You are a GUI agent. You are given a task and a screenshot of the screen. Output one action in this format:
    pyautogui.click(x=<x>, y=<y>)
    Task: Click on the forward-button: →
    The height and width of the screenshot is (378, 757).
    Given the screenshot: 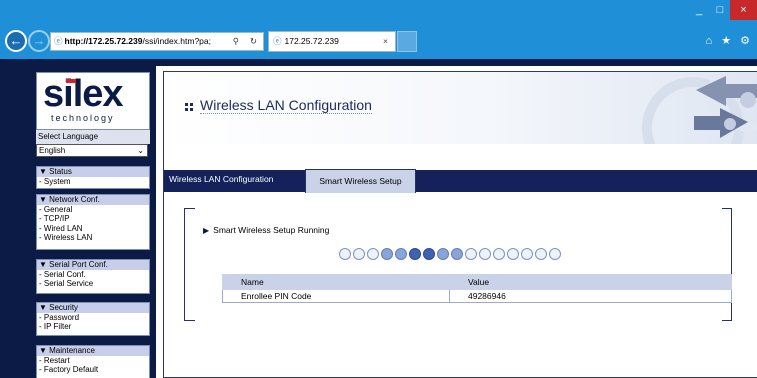 What is the action you would take?
    pyautogui.click(x=39, y=41)
    